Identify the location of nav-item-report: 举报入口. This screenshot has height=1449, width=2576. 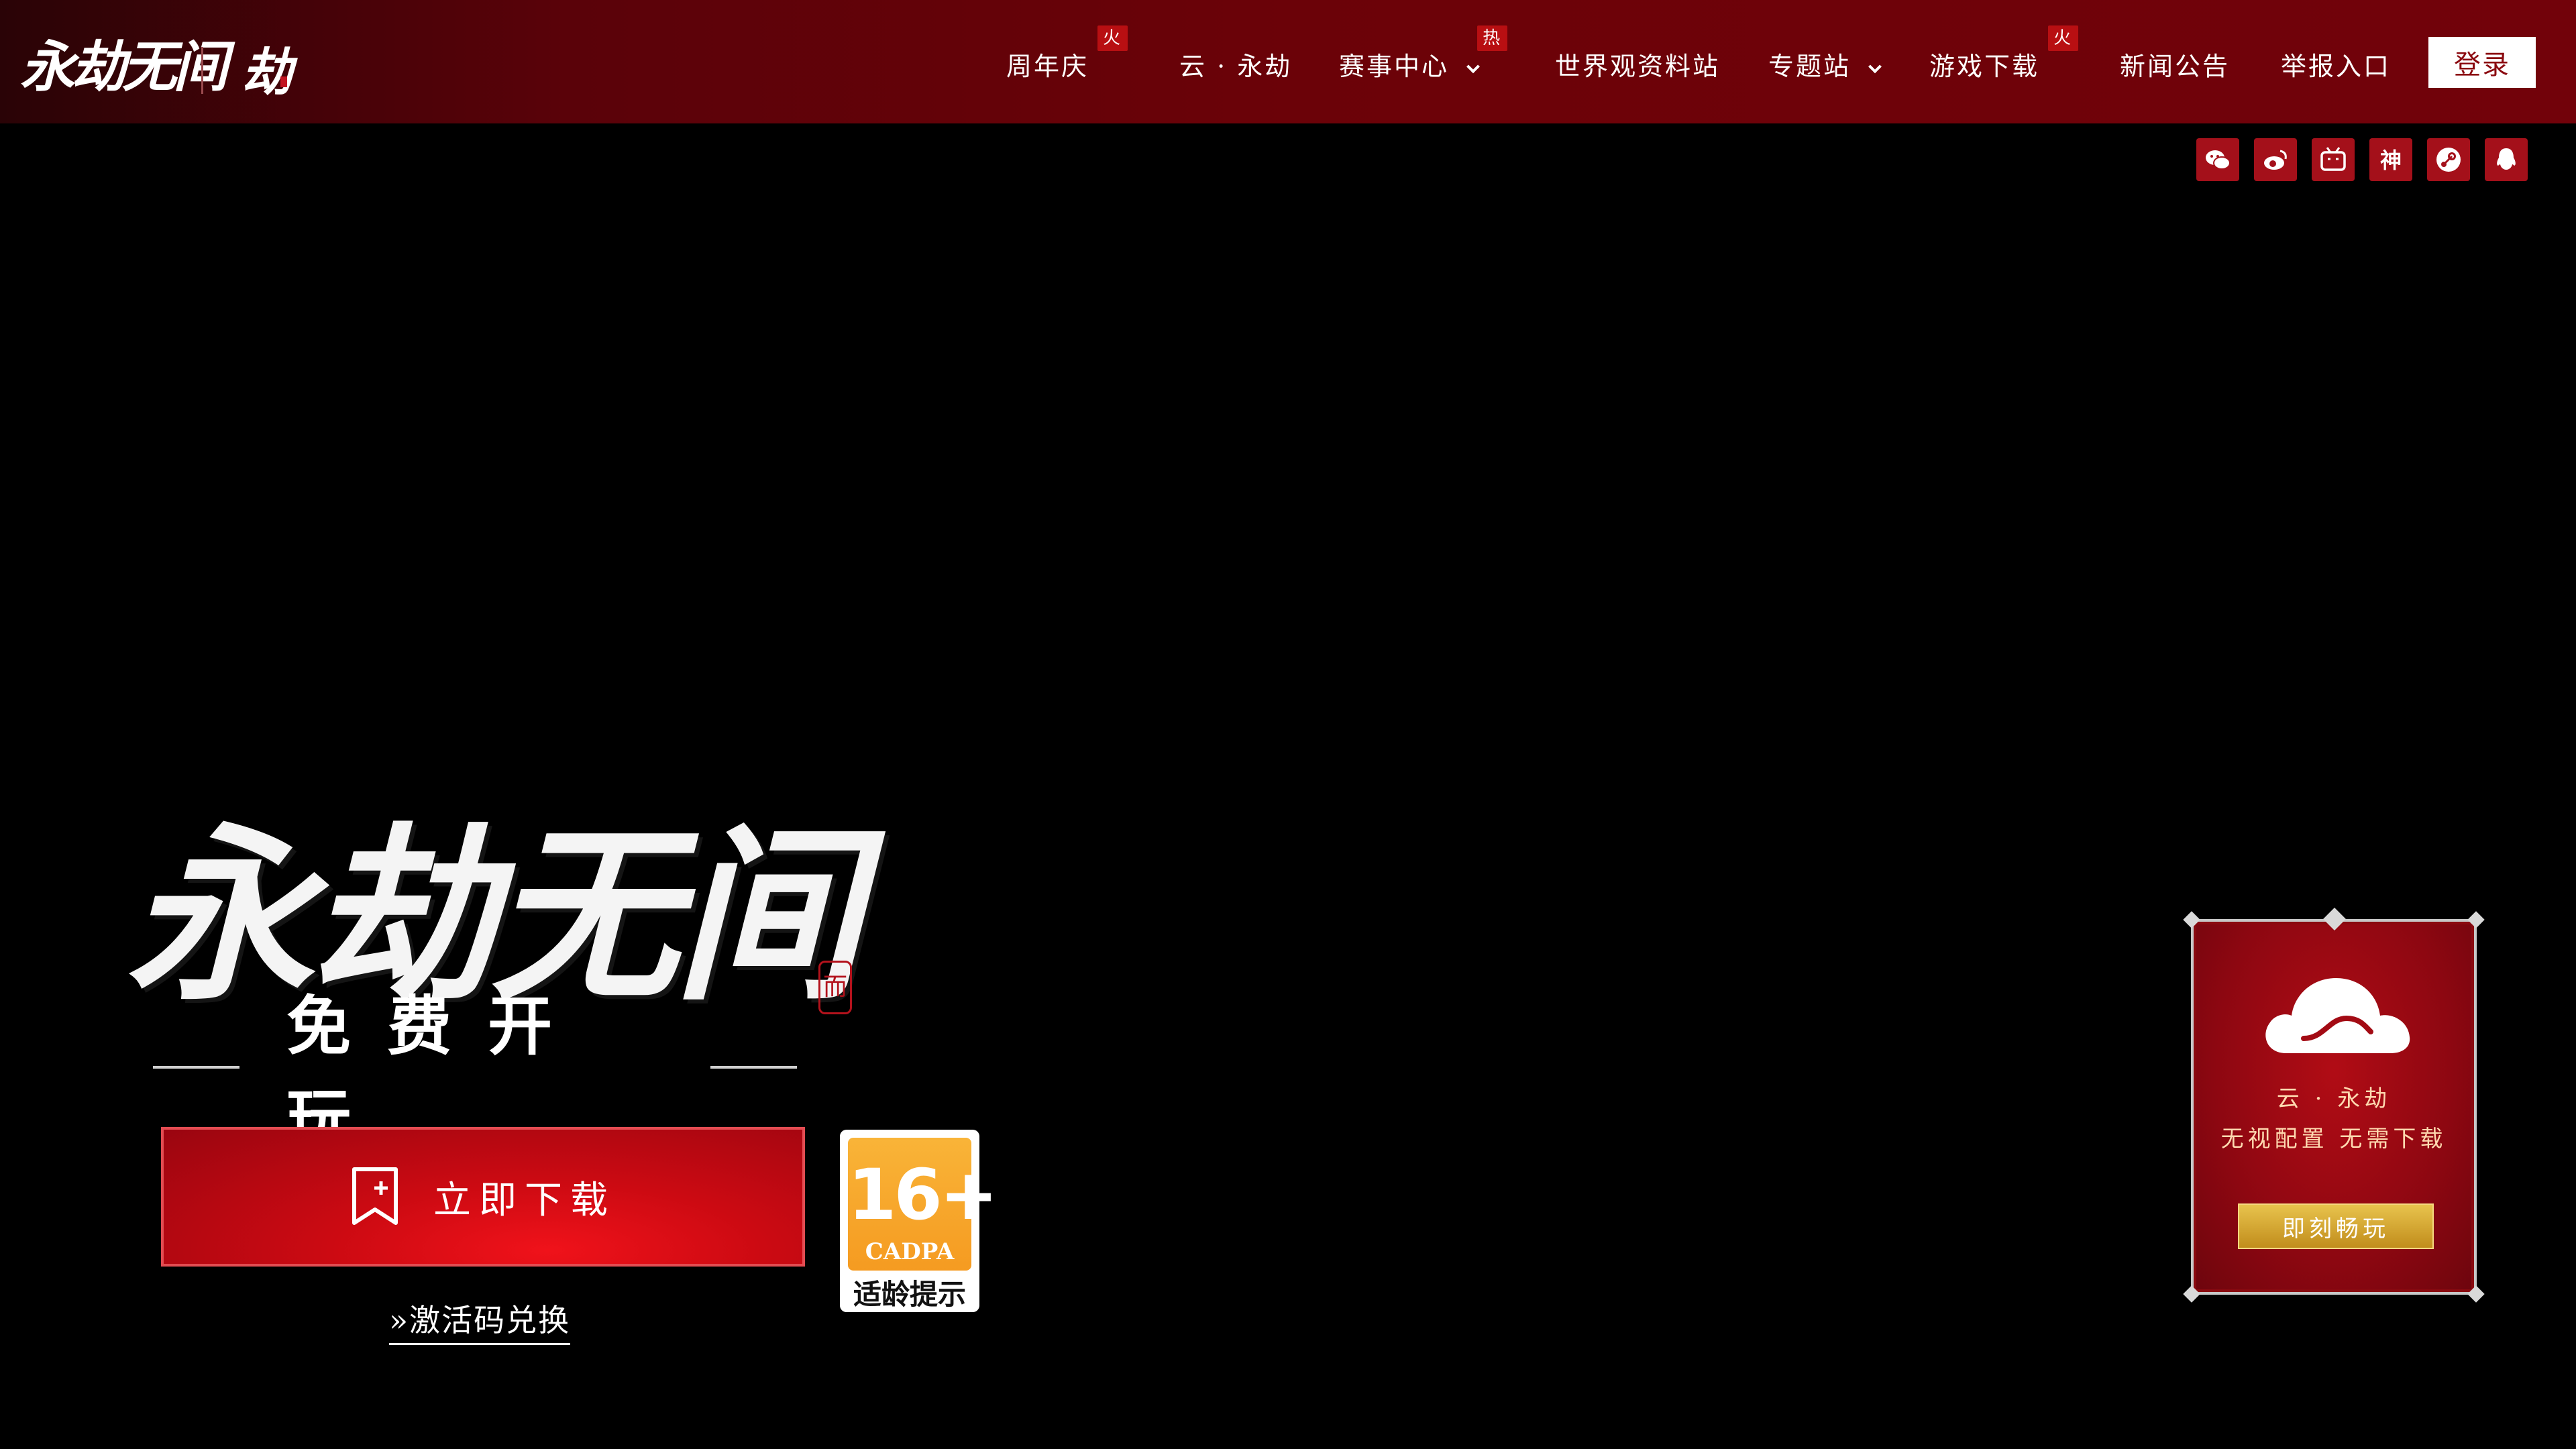
(2336, 64).